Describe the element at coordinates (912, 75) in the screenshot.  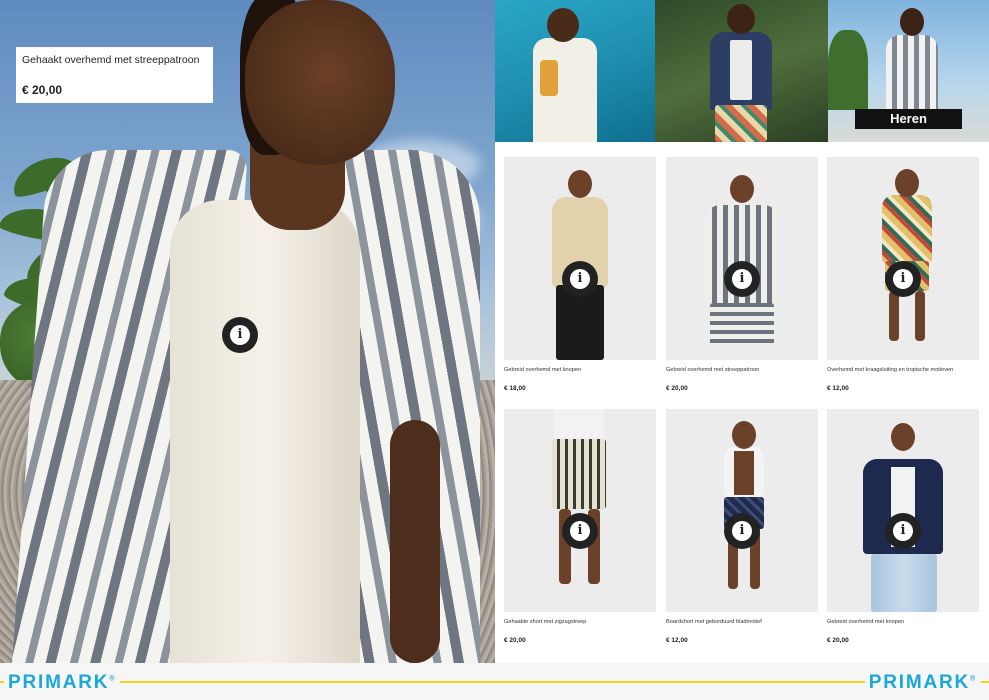
I see `model-striped-shirt` at that location.